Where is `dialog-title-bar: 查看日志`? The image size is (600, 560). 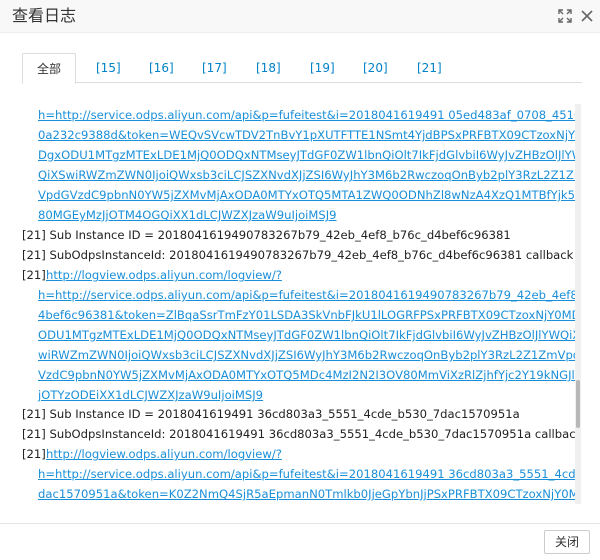 dialog-title-bar: 查看日志 is located at coordinates (300, 16).